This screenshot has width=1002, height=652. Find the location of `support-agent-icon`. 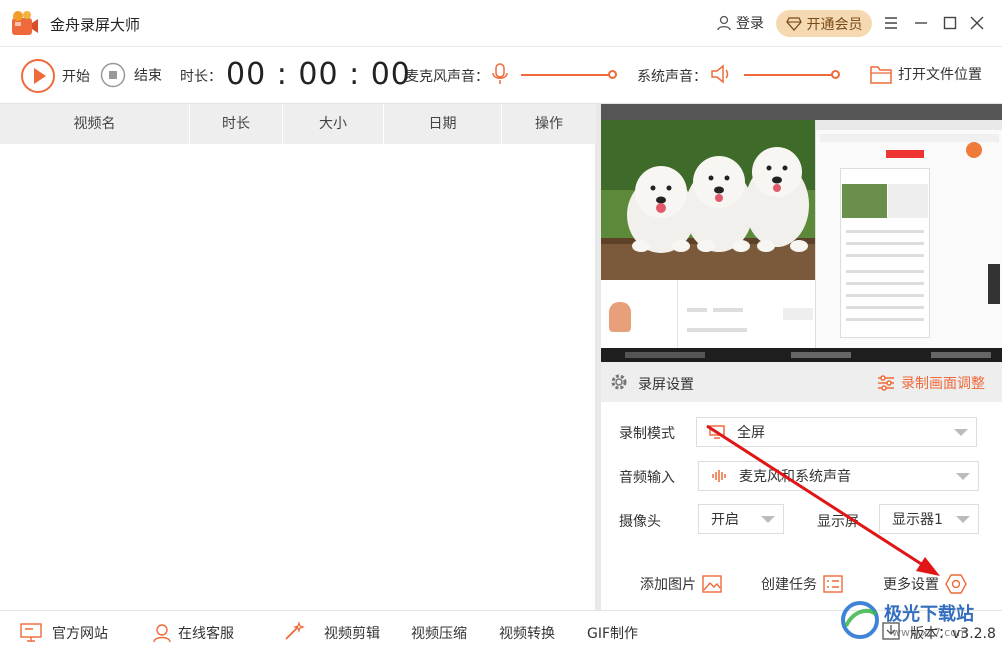

support-agent-icon is located at coordinates (162, 633).